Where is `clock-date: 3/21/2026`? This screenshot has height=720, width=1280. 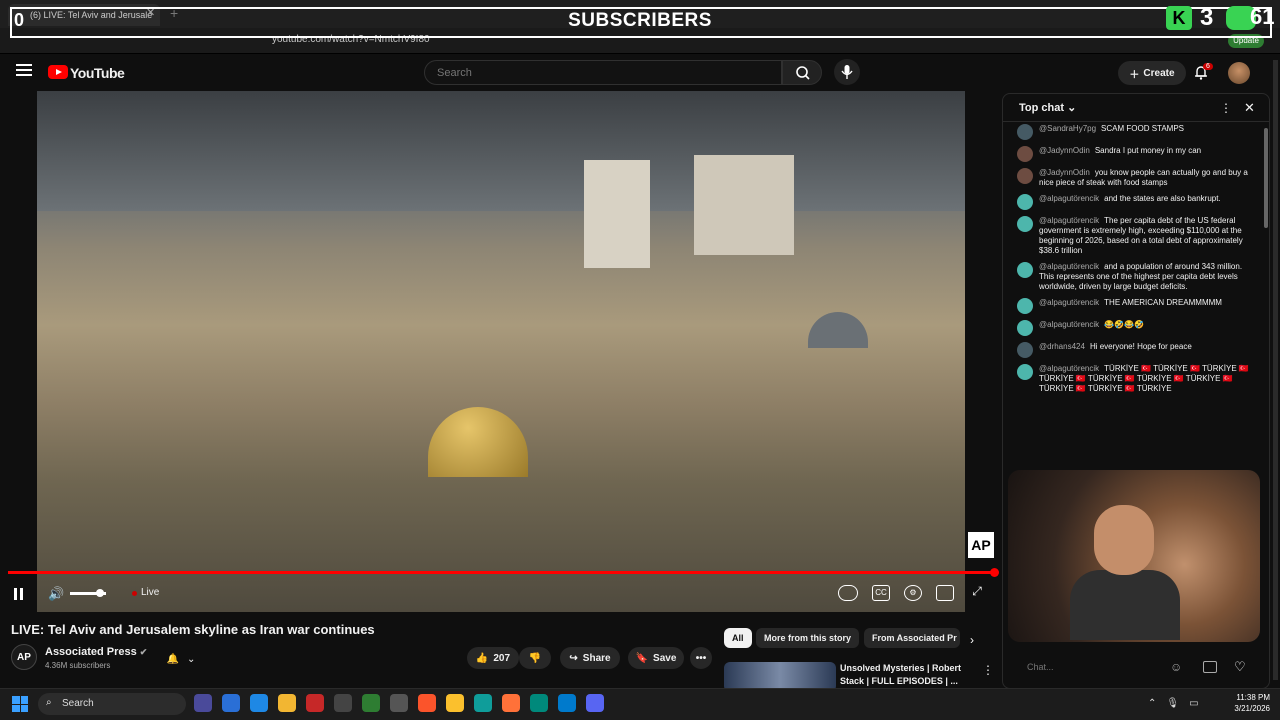
clock-date: 3/21/2026 is located at coordinates (1252, 708).